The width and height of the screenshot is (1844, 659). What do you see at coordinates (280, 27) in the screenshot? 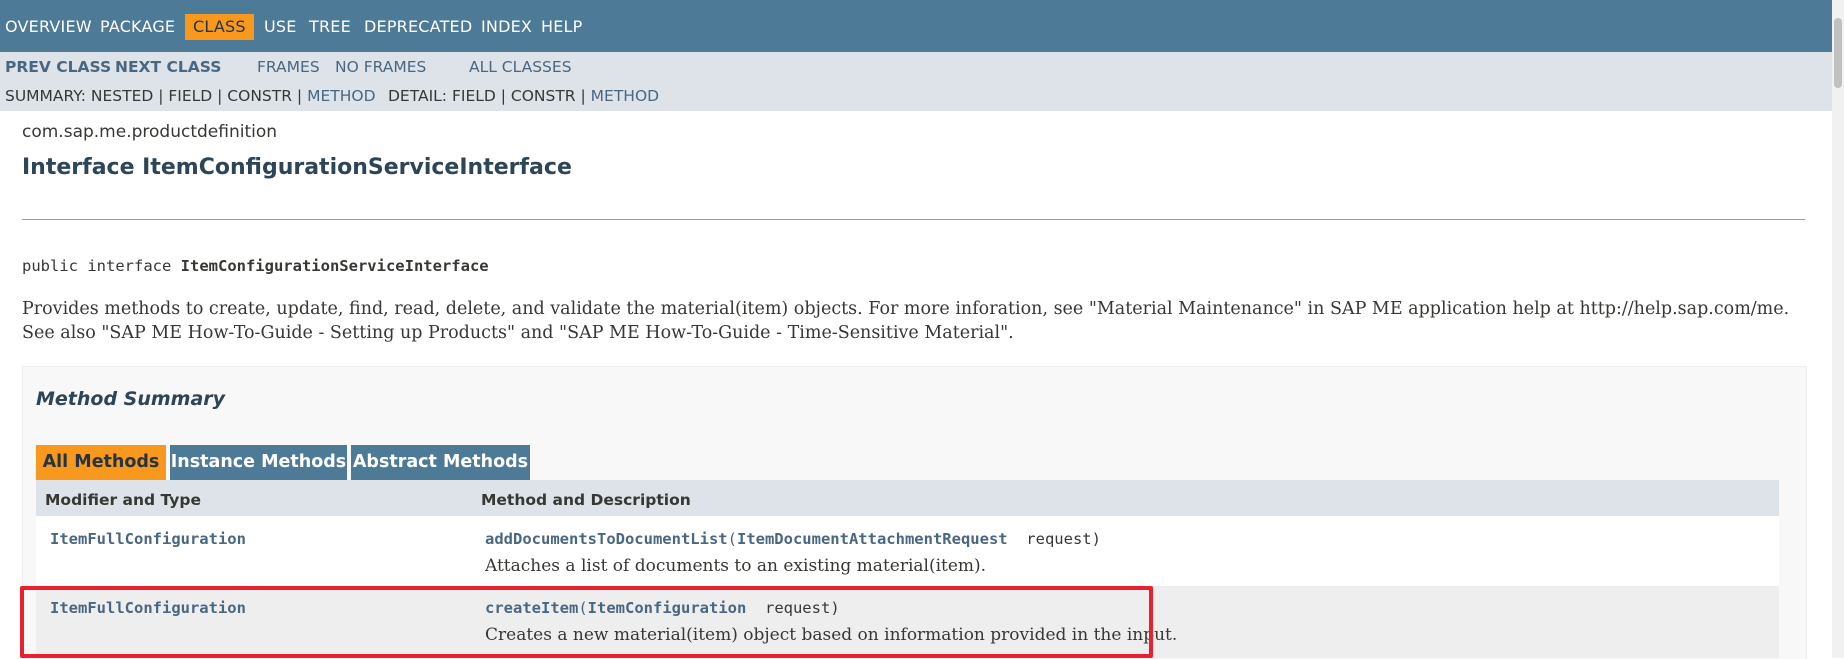
I see `nav-use: USE` at bounding box center [280, 27].